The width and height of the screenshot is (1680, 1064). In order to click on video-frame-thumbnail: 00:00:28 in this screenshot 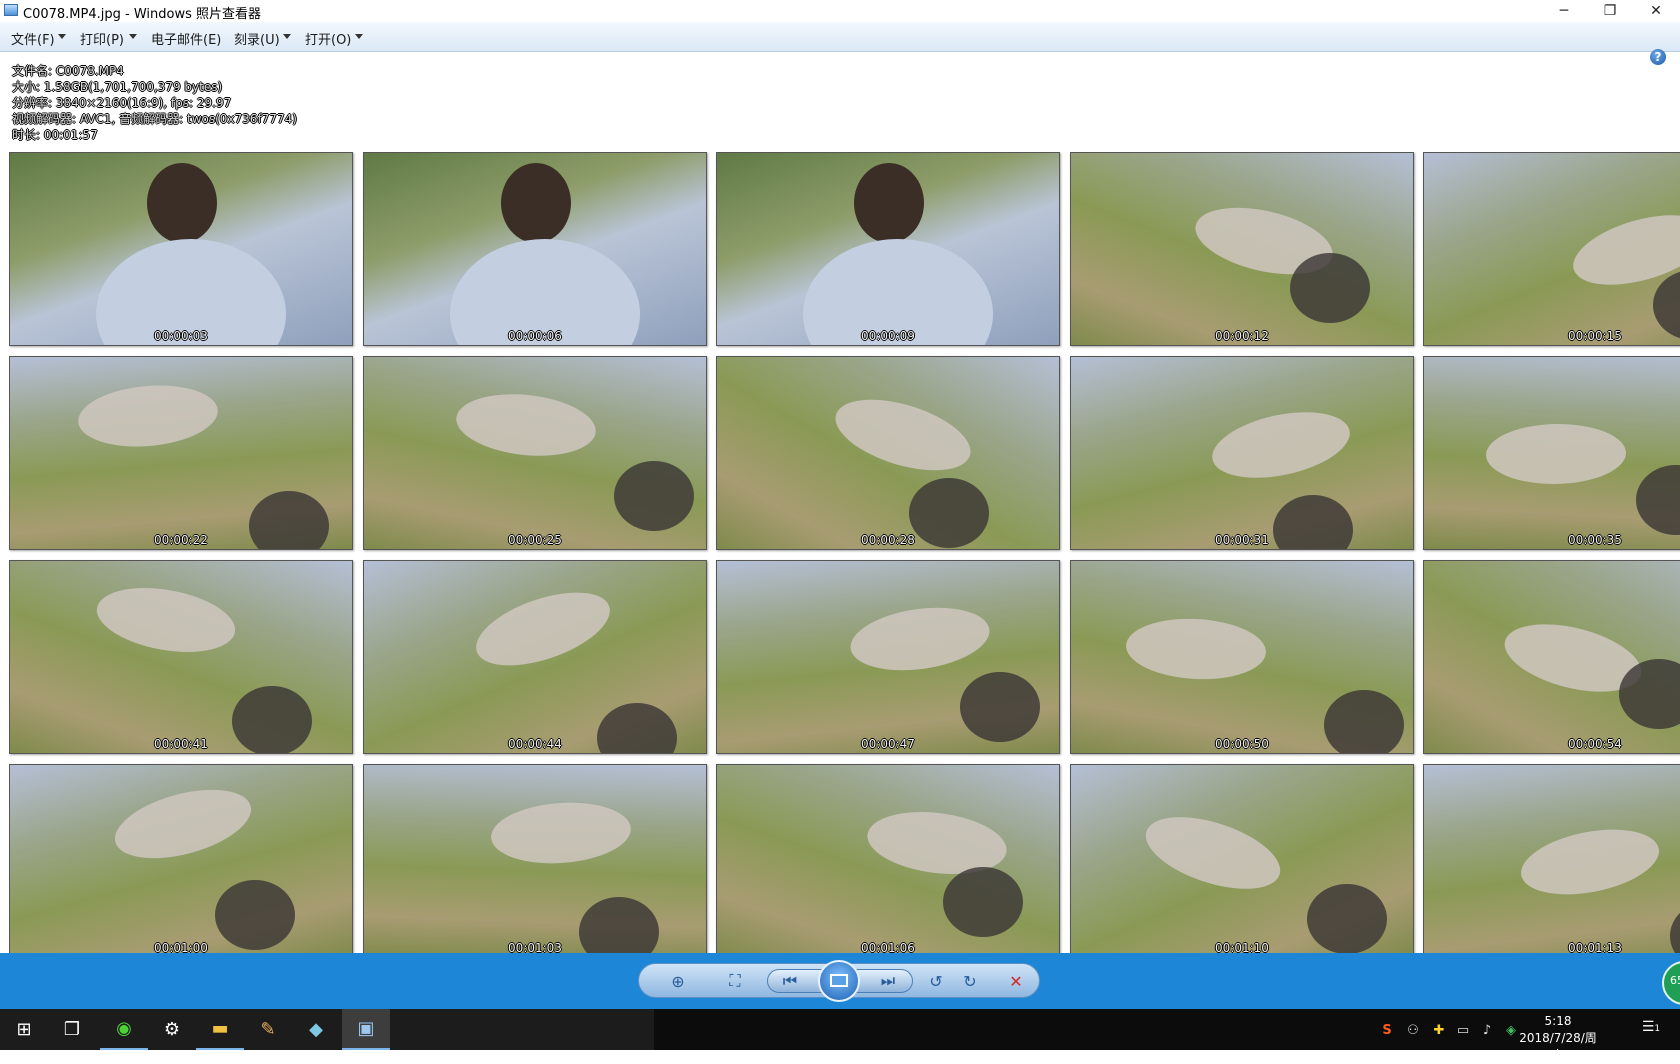, I will do `click(888, 453)`.